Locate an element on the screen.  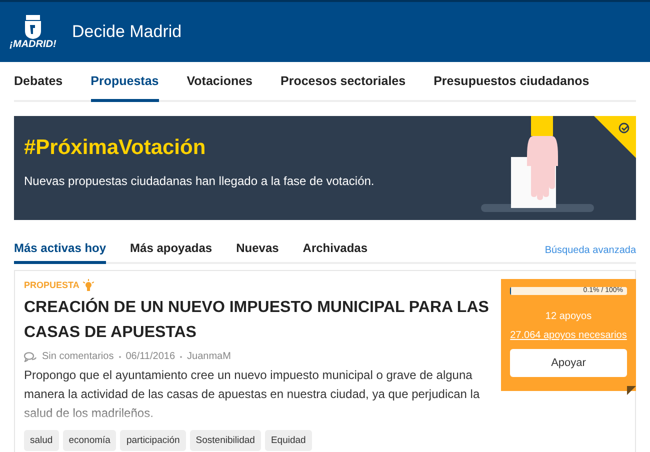
nav-tab: Procesos sectoriales is located at coordinates (343, 82).